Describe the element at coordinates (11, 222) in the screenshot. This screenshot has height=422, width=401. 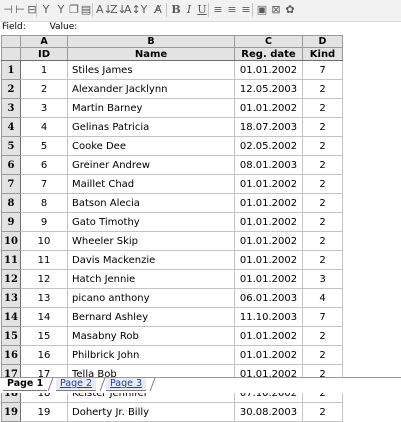
I see `row-number: 9` at that location.